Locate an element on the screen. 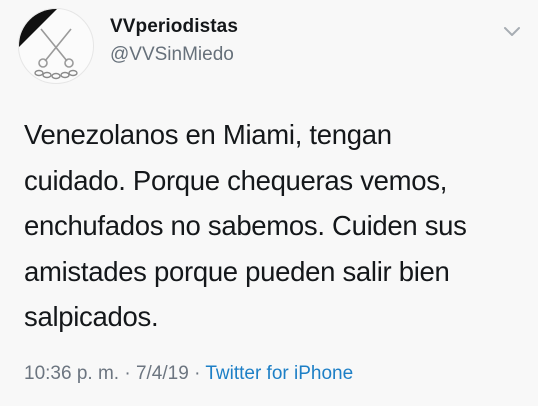 The height and width of the screenshot is (406, 538). chevron-down-icon is located at coordinates (512, 32).